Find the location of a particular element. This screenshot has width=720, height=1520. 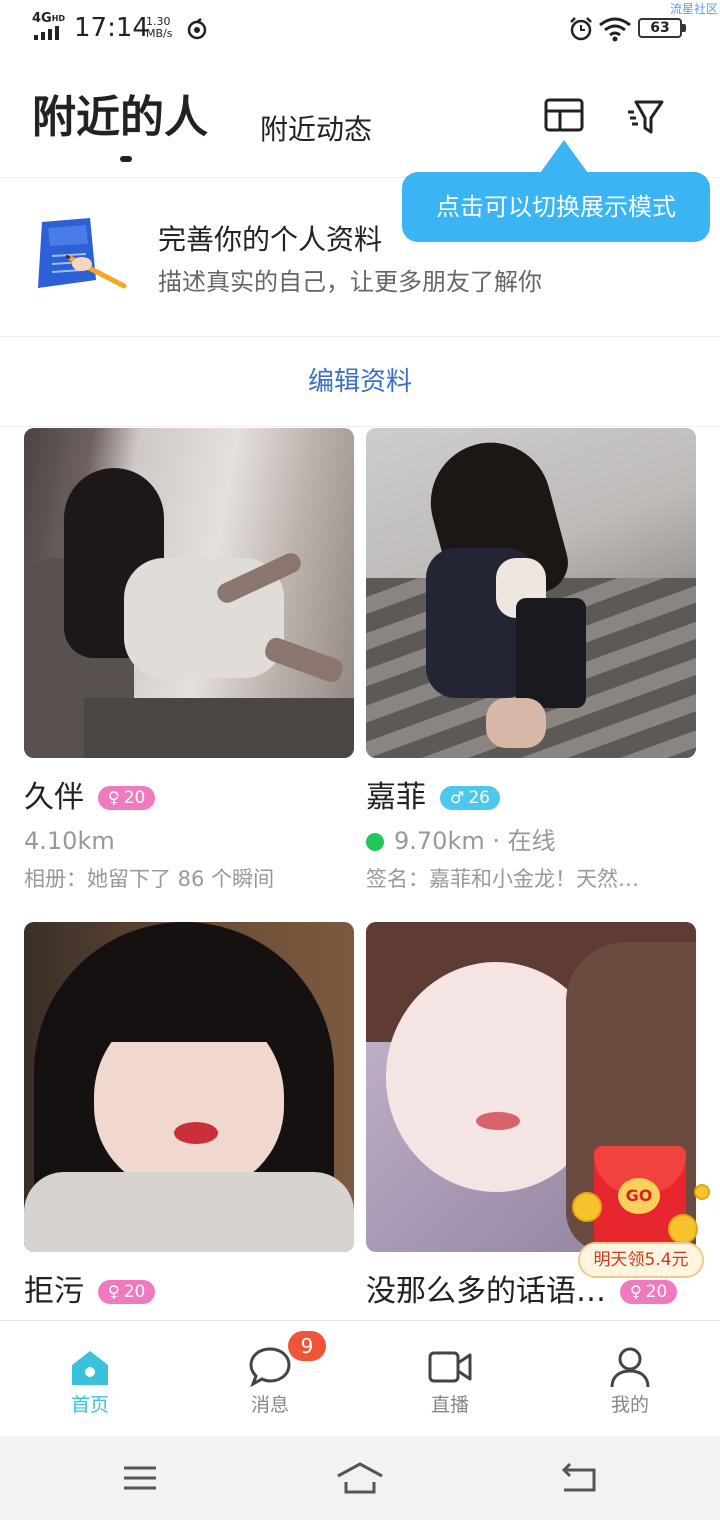

alarm-icon is located at coordinates (581, 29).